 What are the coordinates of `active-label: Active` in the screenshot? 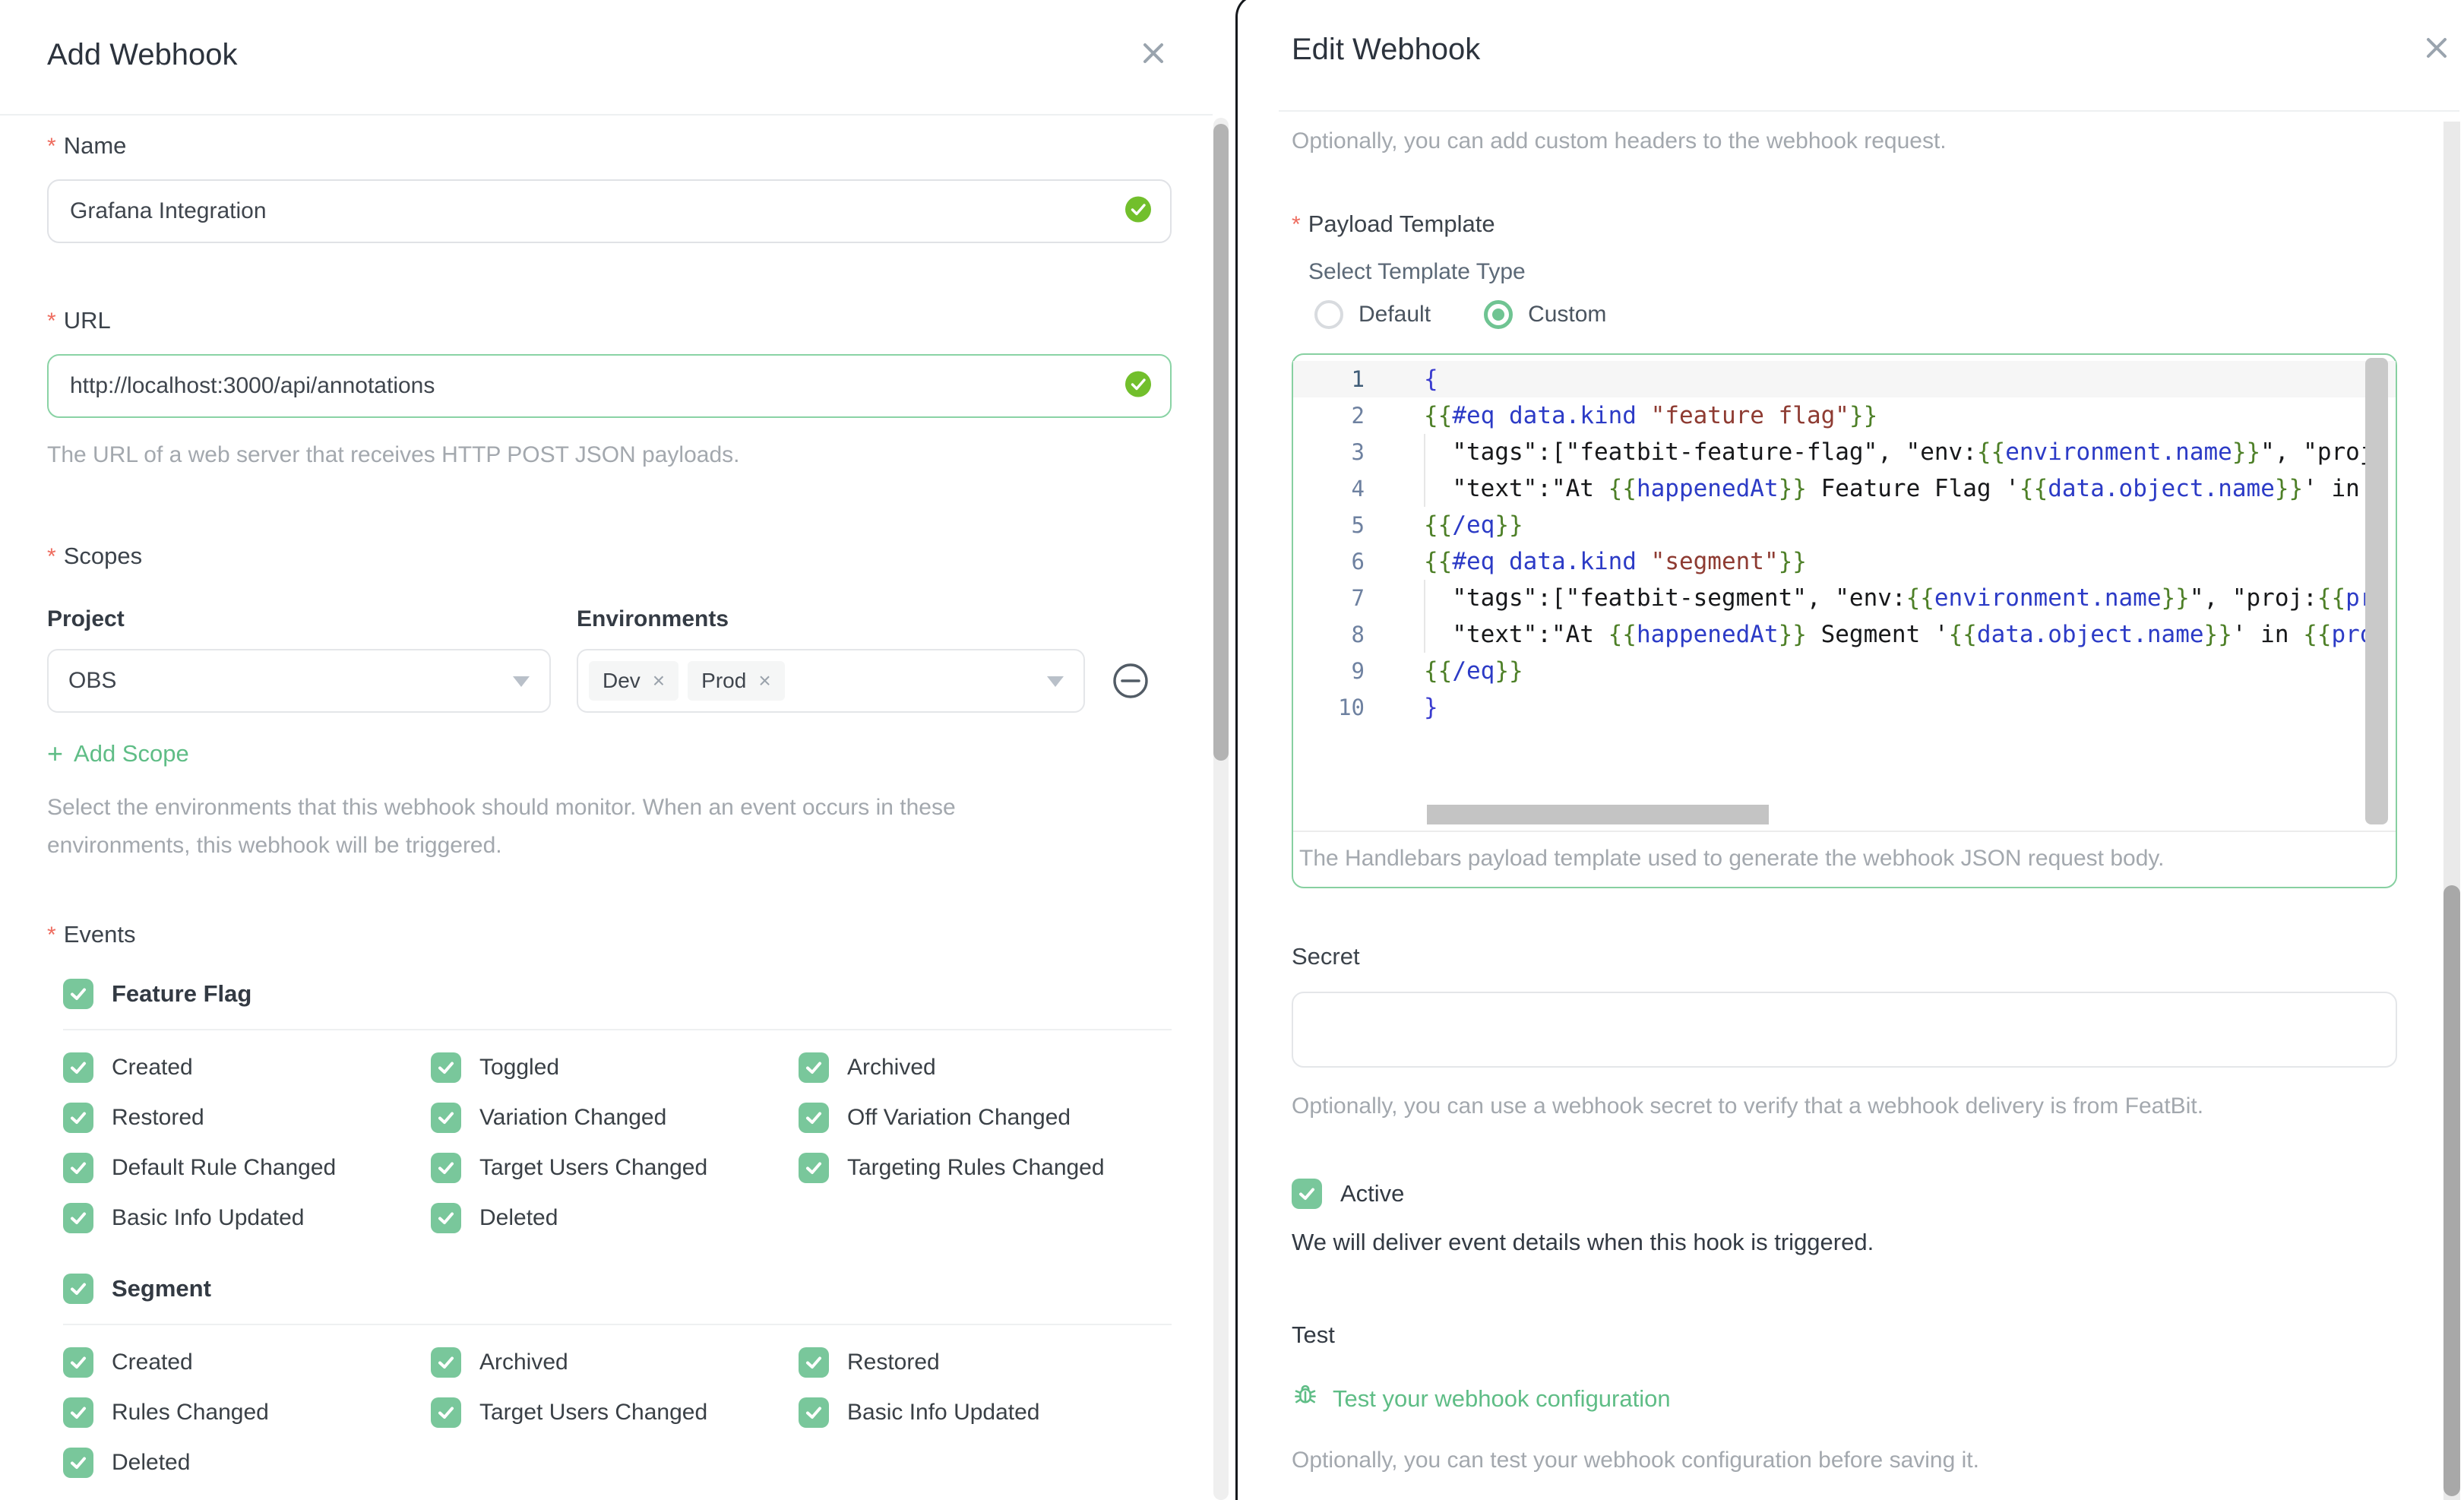 It's located at (1372, 1193).